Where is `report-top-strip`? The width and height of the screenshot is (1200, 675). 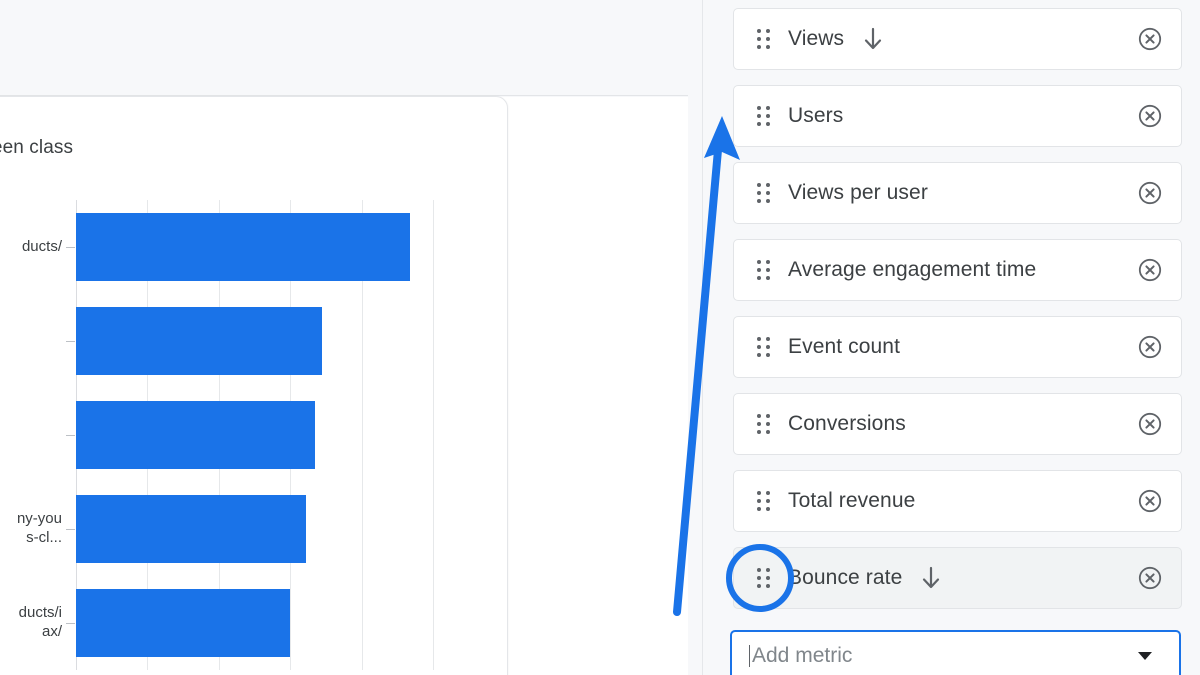
report-top-strip is located at coordinates (351, 48).